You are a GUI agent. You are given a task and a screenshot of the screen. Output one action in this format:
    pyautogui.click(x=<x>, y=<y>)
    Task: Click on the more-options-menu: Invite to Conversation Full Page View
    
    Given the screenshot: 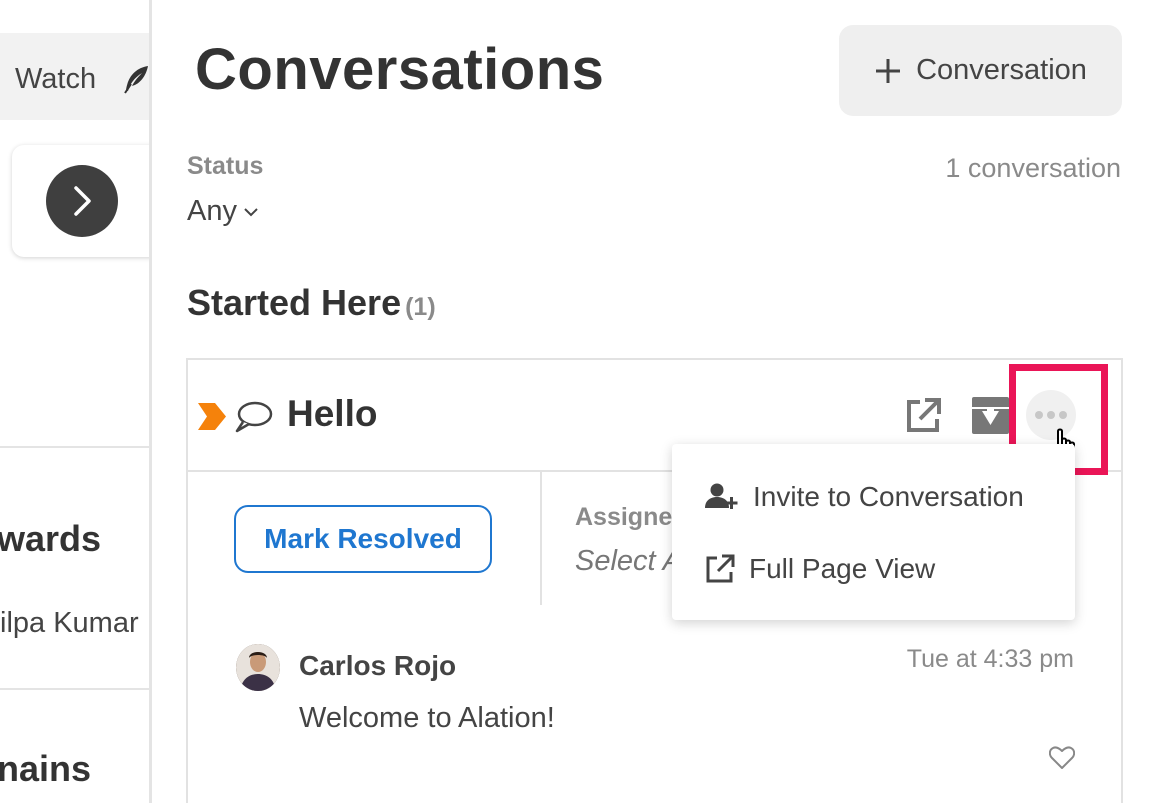 What is the action you would take?
    pyautogui.click(x=873, y=532)
    